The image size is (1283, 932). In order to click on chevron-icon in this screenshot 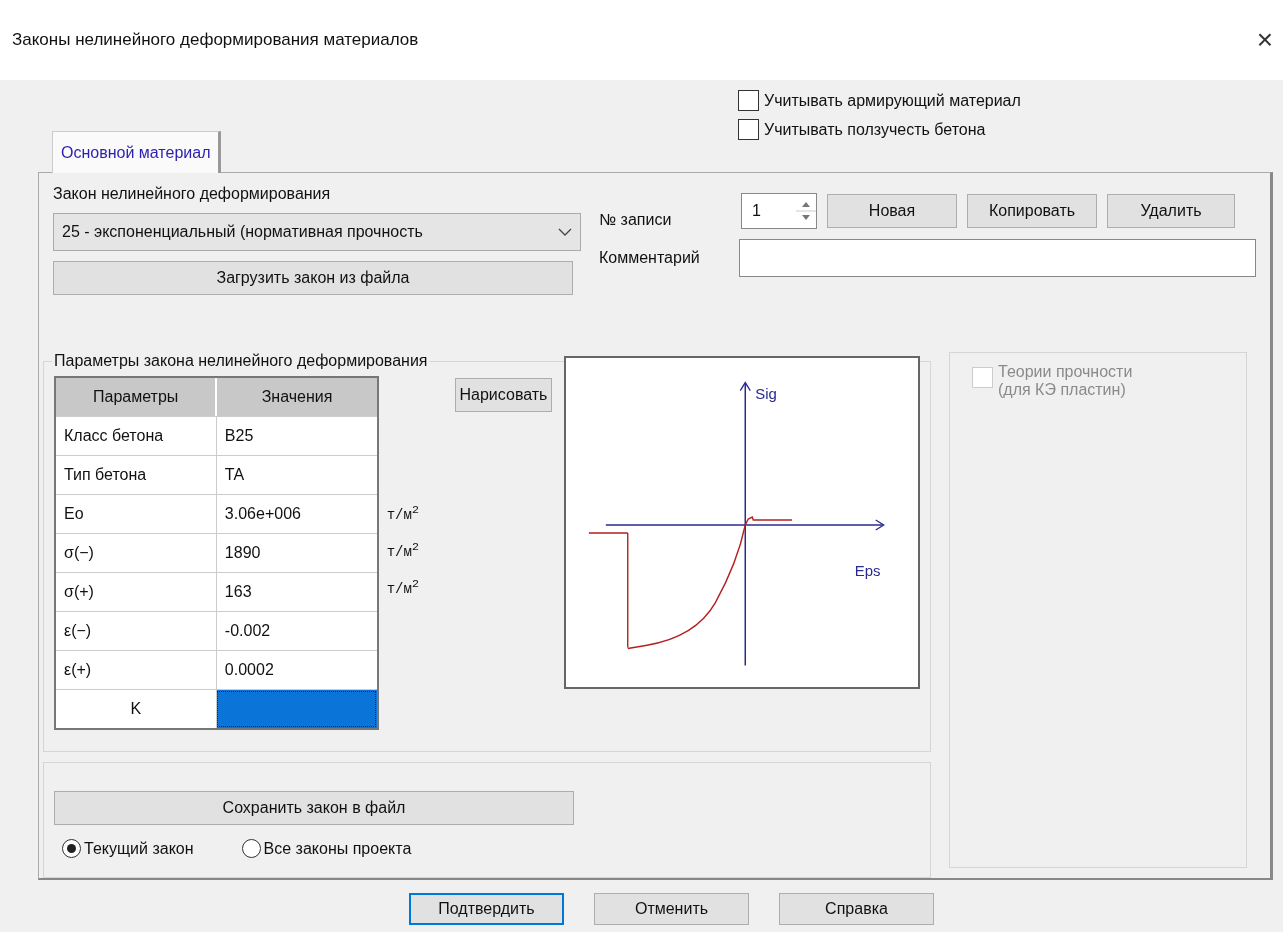, I will do `click(565, 232)`.